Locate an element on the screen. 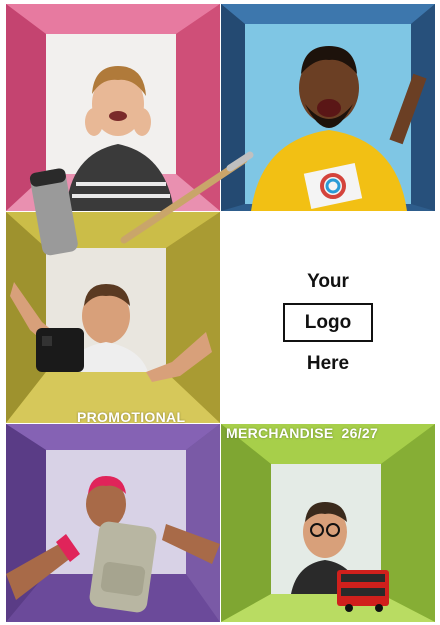  logo-text-logo: Logo is located at coordinates (328, 322).